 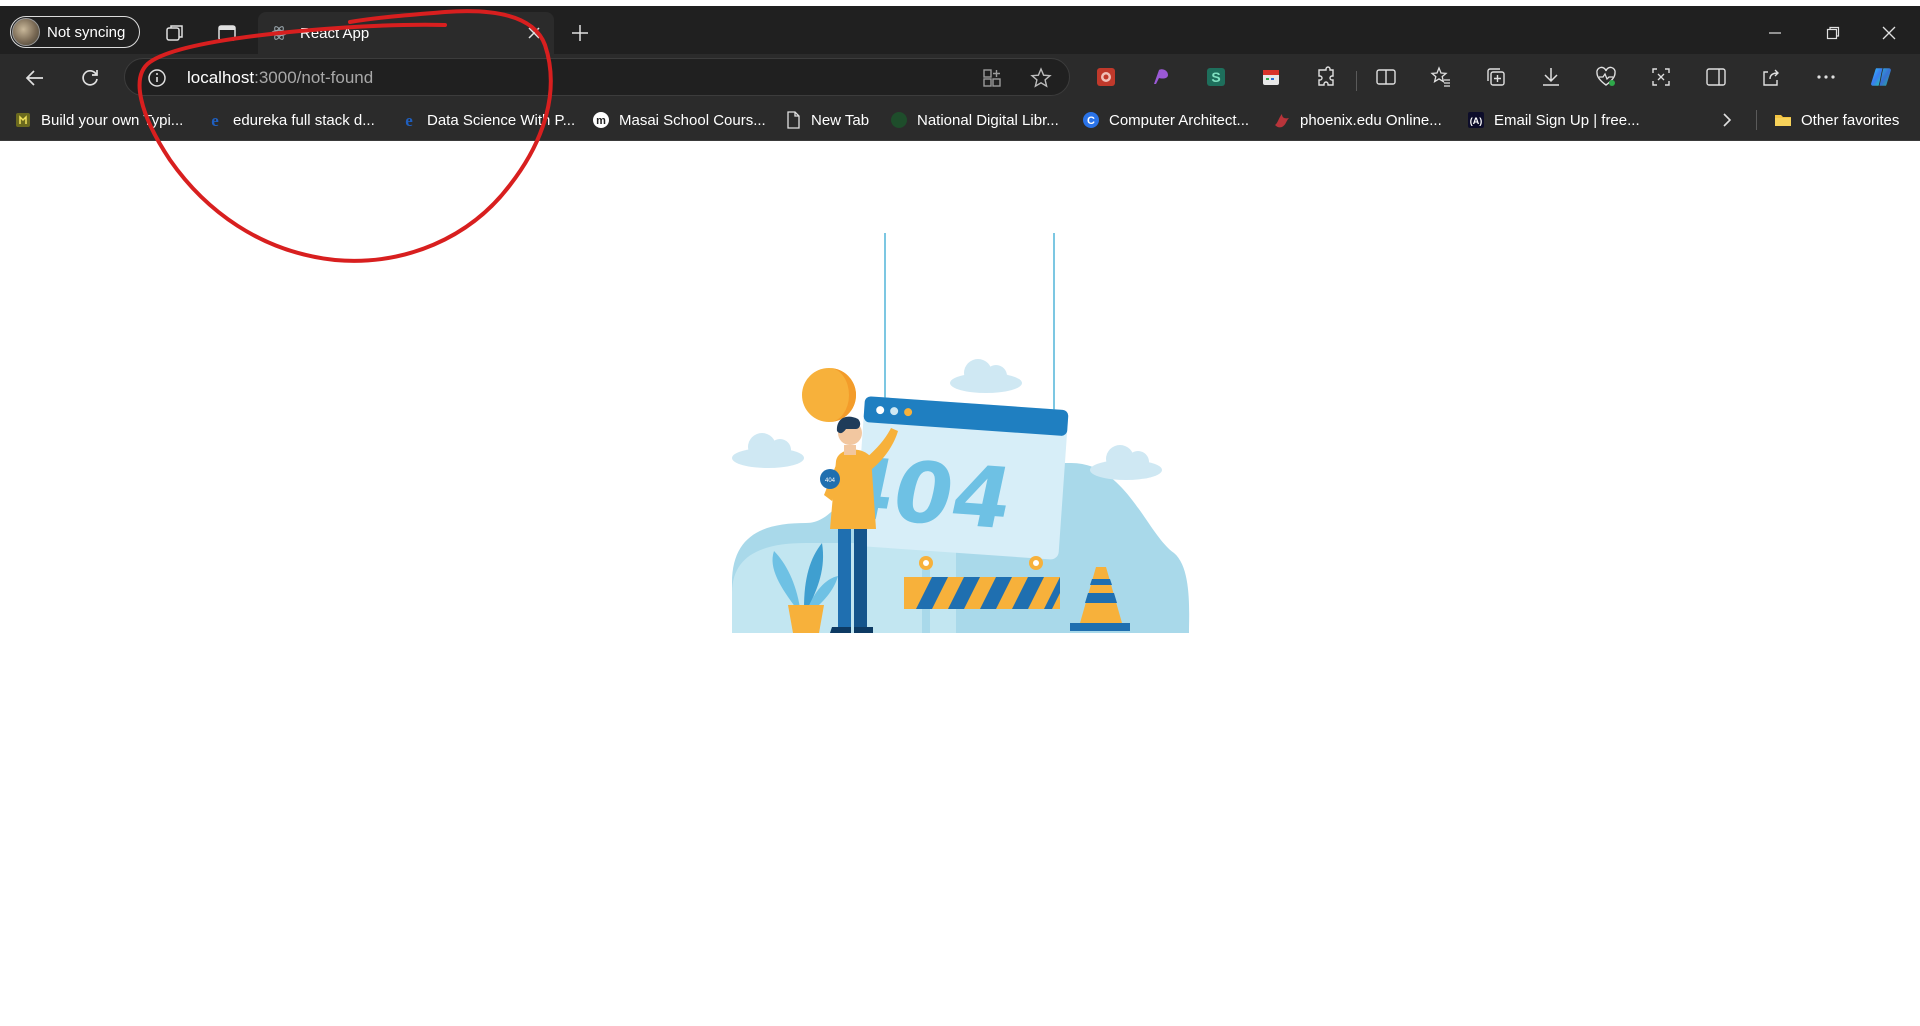 What do you see at coordinates (534, 33) in the screenshot?
I see `close-tab-icon` at bounding box center [534, 33].